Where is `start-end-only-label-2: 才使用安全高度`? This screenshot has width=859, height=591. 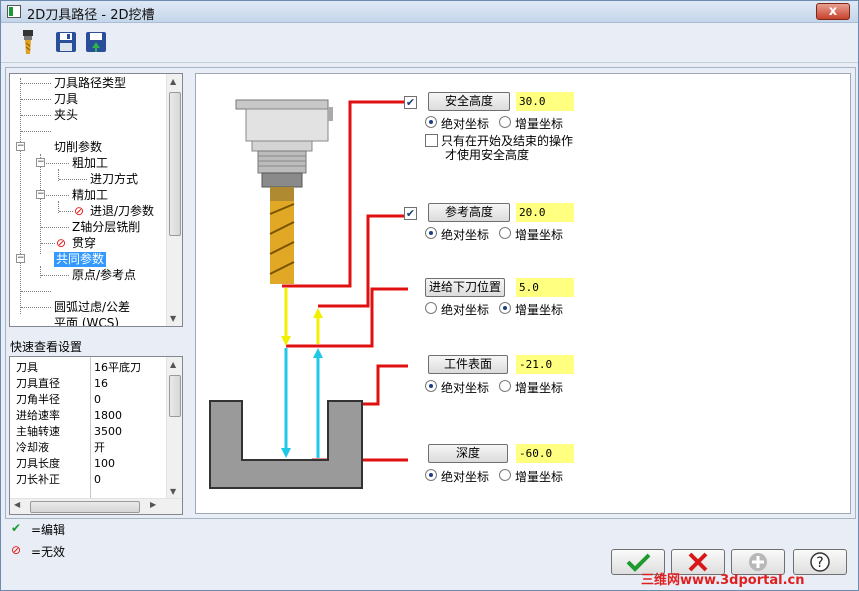 start-end-only-label-2: 才使用安全高度 is located at coordinates (487, 155).